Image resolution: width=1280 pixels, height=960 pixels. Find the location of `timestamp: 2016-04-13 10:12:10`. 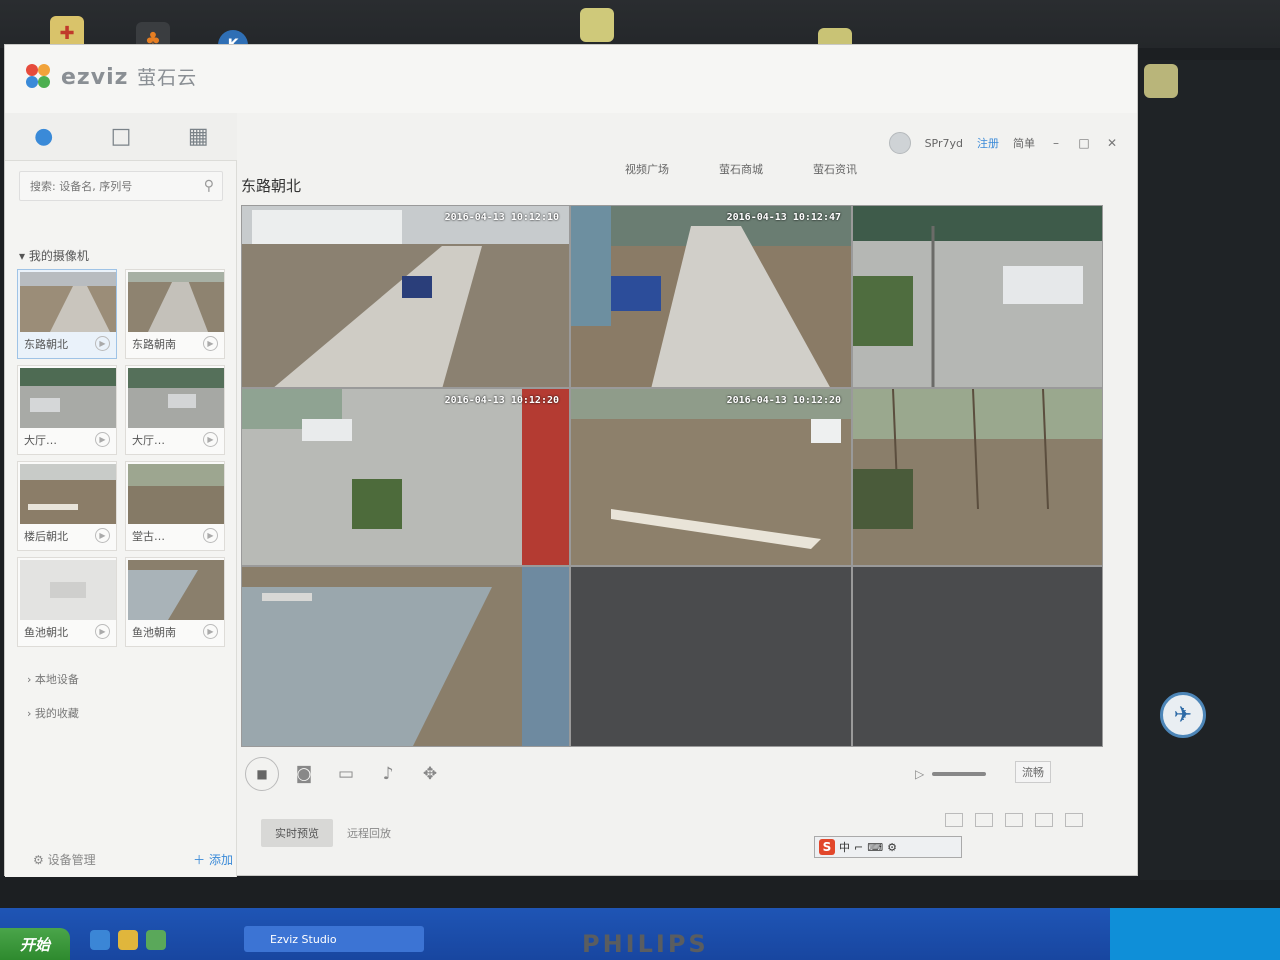

timestamp: 2016-04-13 10:12:10 is located at coordinates (501, 217).